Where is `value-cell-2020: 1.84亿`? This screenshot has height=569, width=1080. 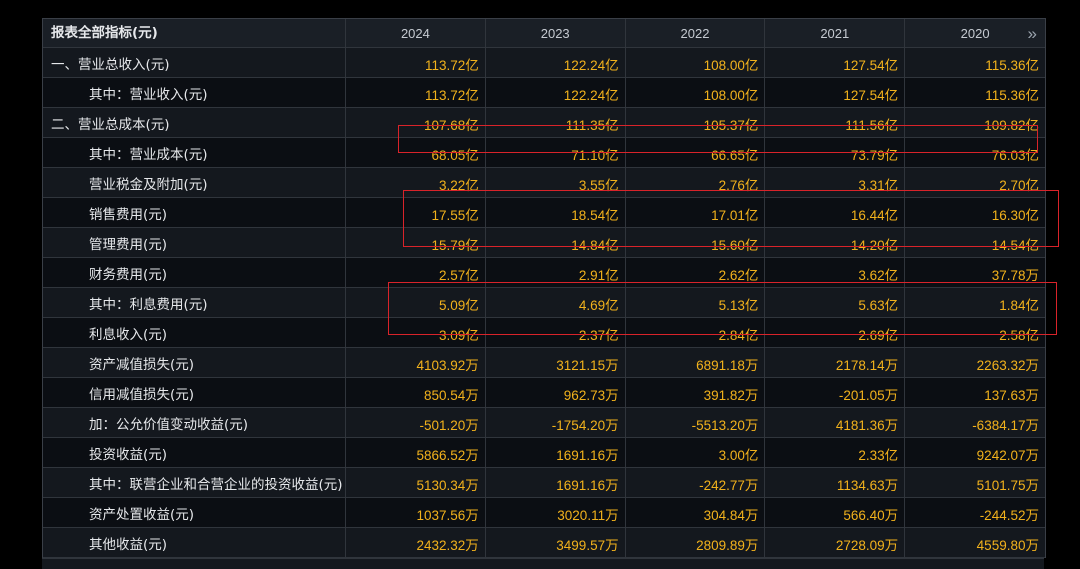
value-cell-2020: 1.84亿 is located at coordinates (1019, 305).